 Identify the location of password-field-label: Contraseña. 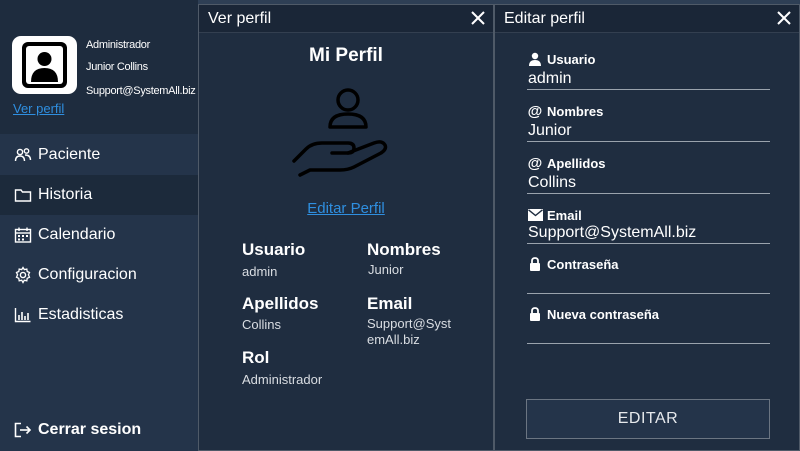
(573, 264).